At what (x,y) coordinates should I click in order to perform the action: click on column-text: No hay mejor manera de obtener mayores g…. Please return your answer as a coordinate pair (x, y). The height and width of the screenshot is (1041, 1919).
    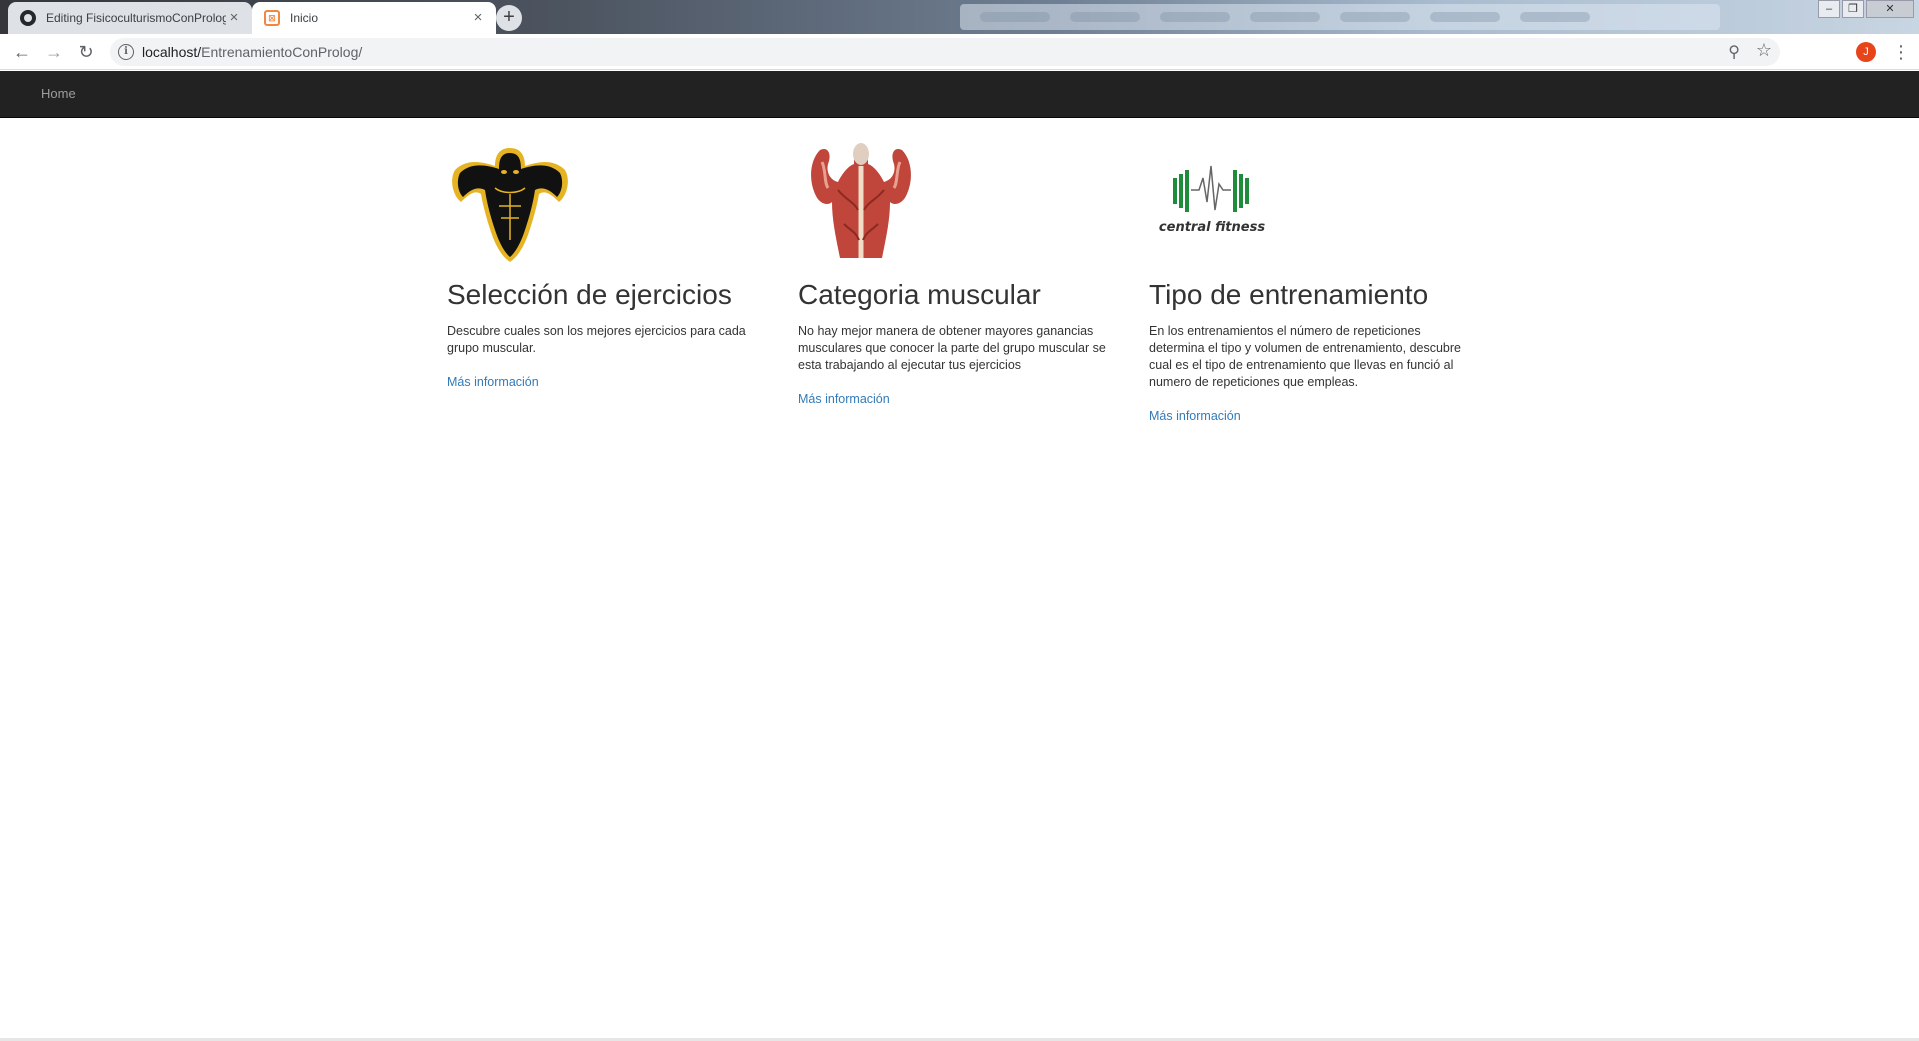
    Looking at the image, I should click on (952, 347).